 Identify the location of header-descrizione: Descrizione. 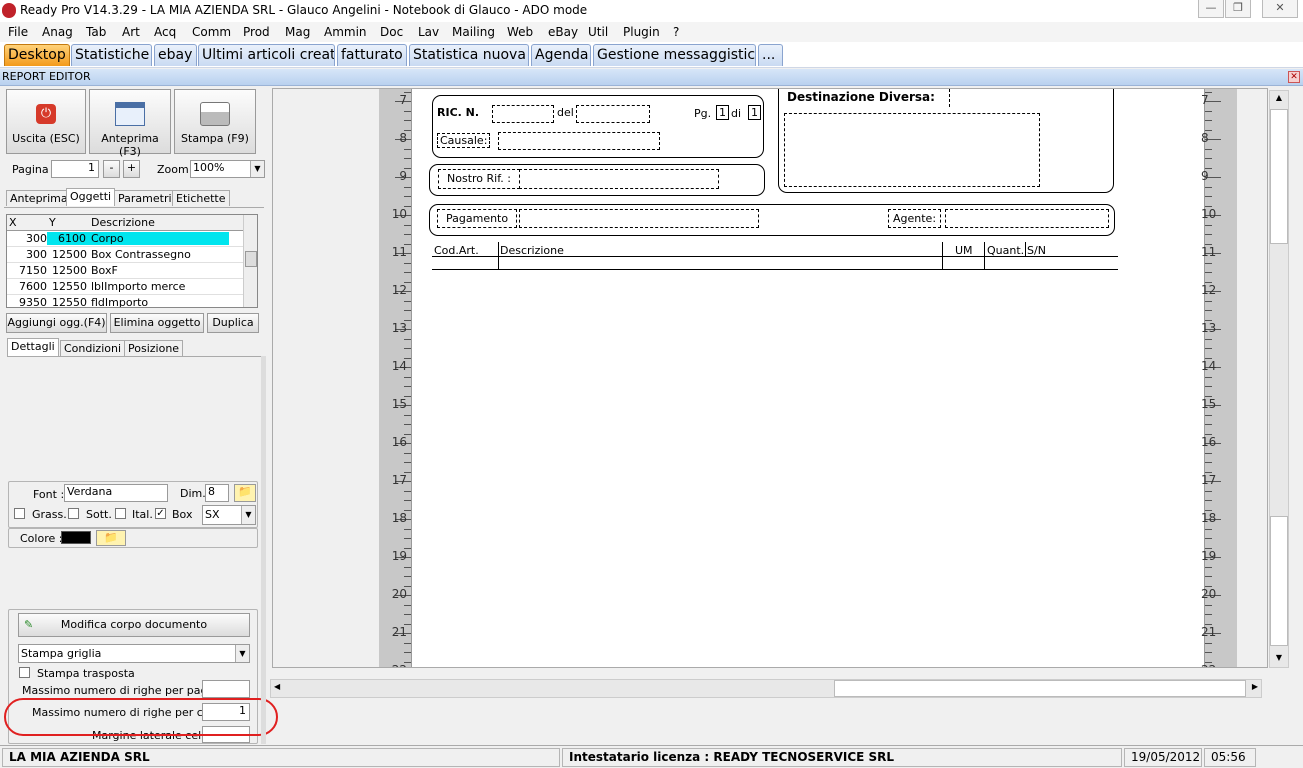
(123, 222).